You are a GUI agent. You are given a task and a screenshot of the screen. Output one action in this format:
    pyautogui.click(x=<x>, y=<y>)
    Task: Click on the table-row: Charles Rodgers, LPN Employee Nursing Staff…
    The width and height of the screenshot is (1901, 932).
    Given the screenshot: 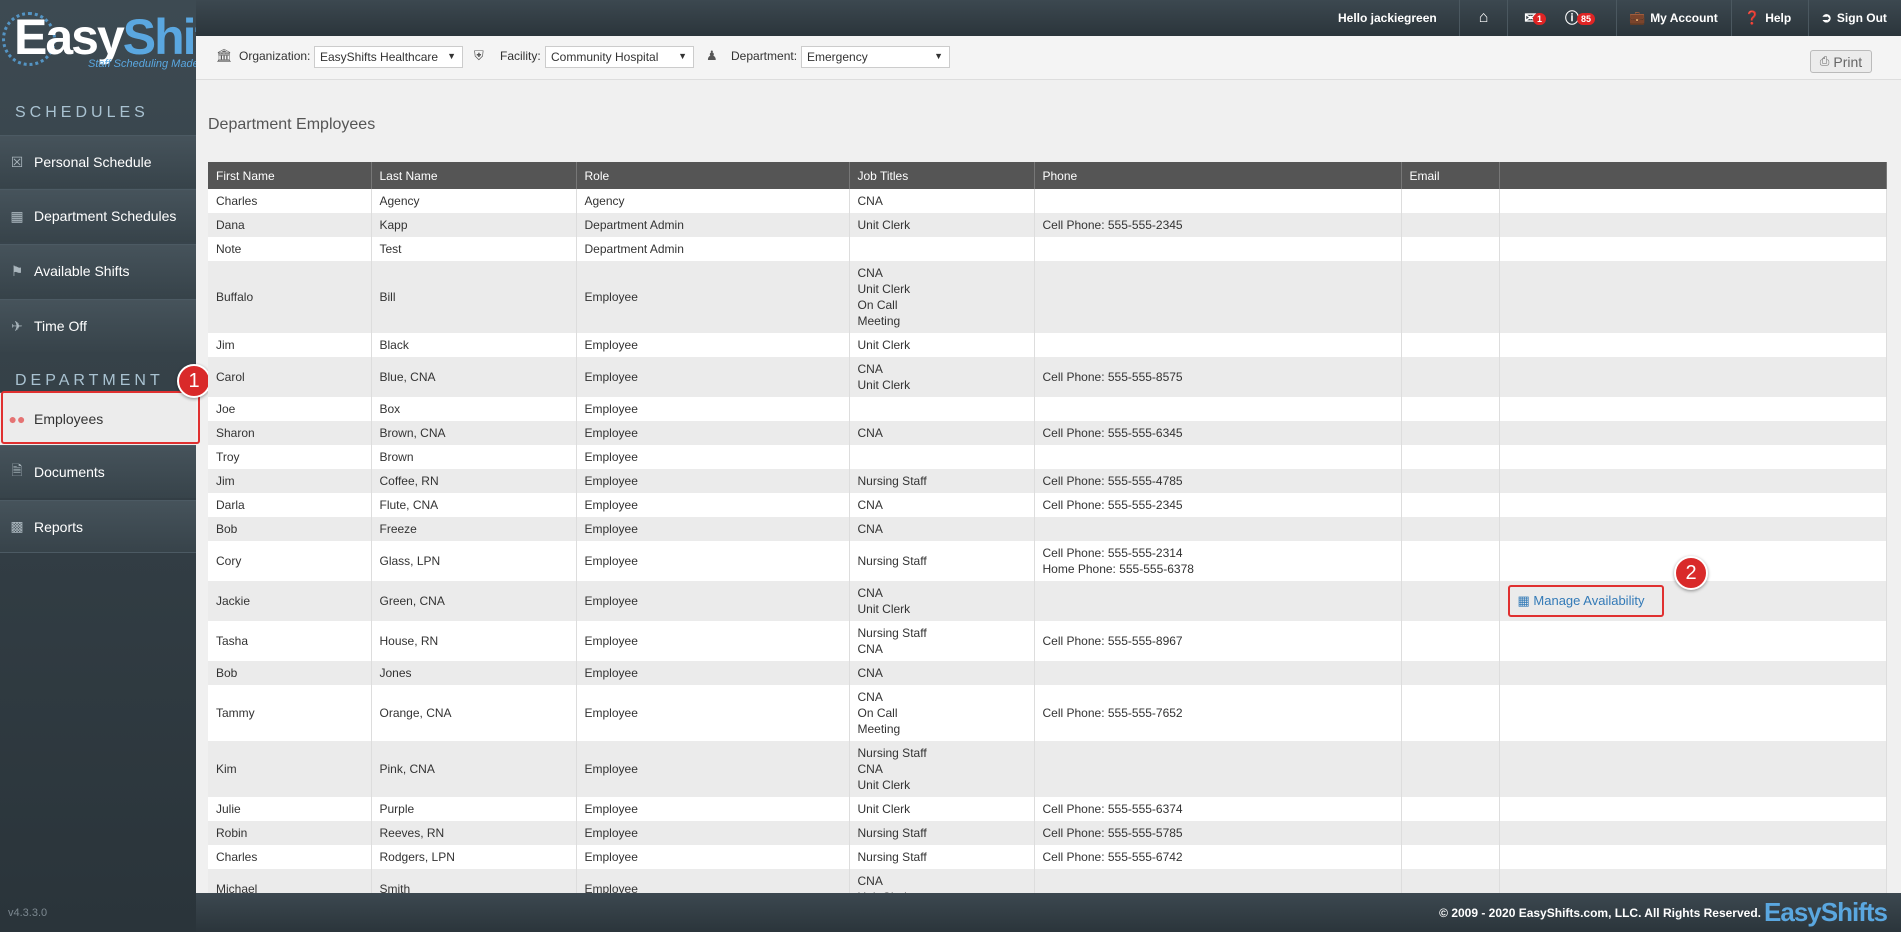 What is the action you would take?
    pyautogui.click(x=1047, y=857)
    